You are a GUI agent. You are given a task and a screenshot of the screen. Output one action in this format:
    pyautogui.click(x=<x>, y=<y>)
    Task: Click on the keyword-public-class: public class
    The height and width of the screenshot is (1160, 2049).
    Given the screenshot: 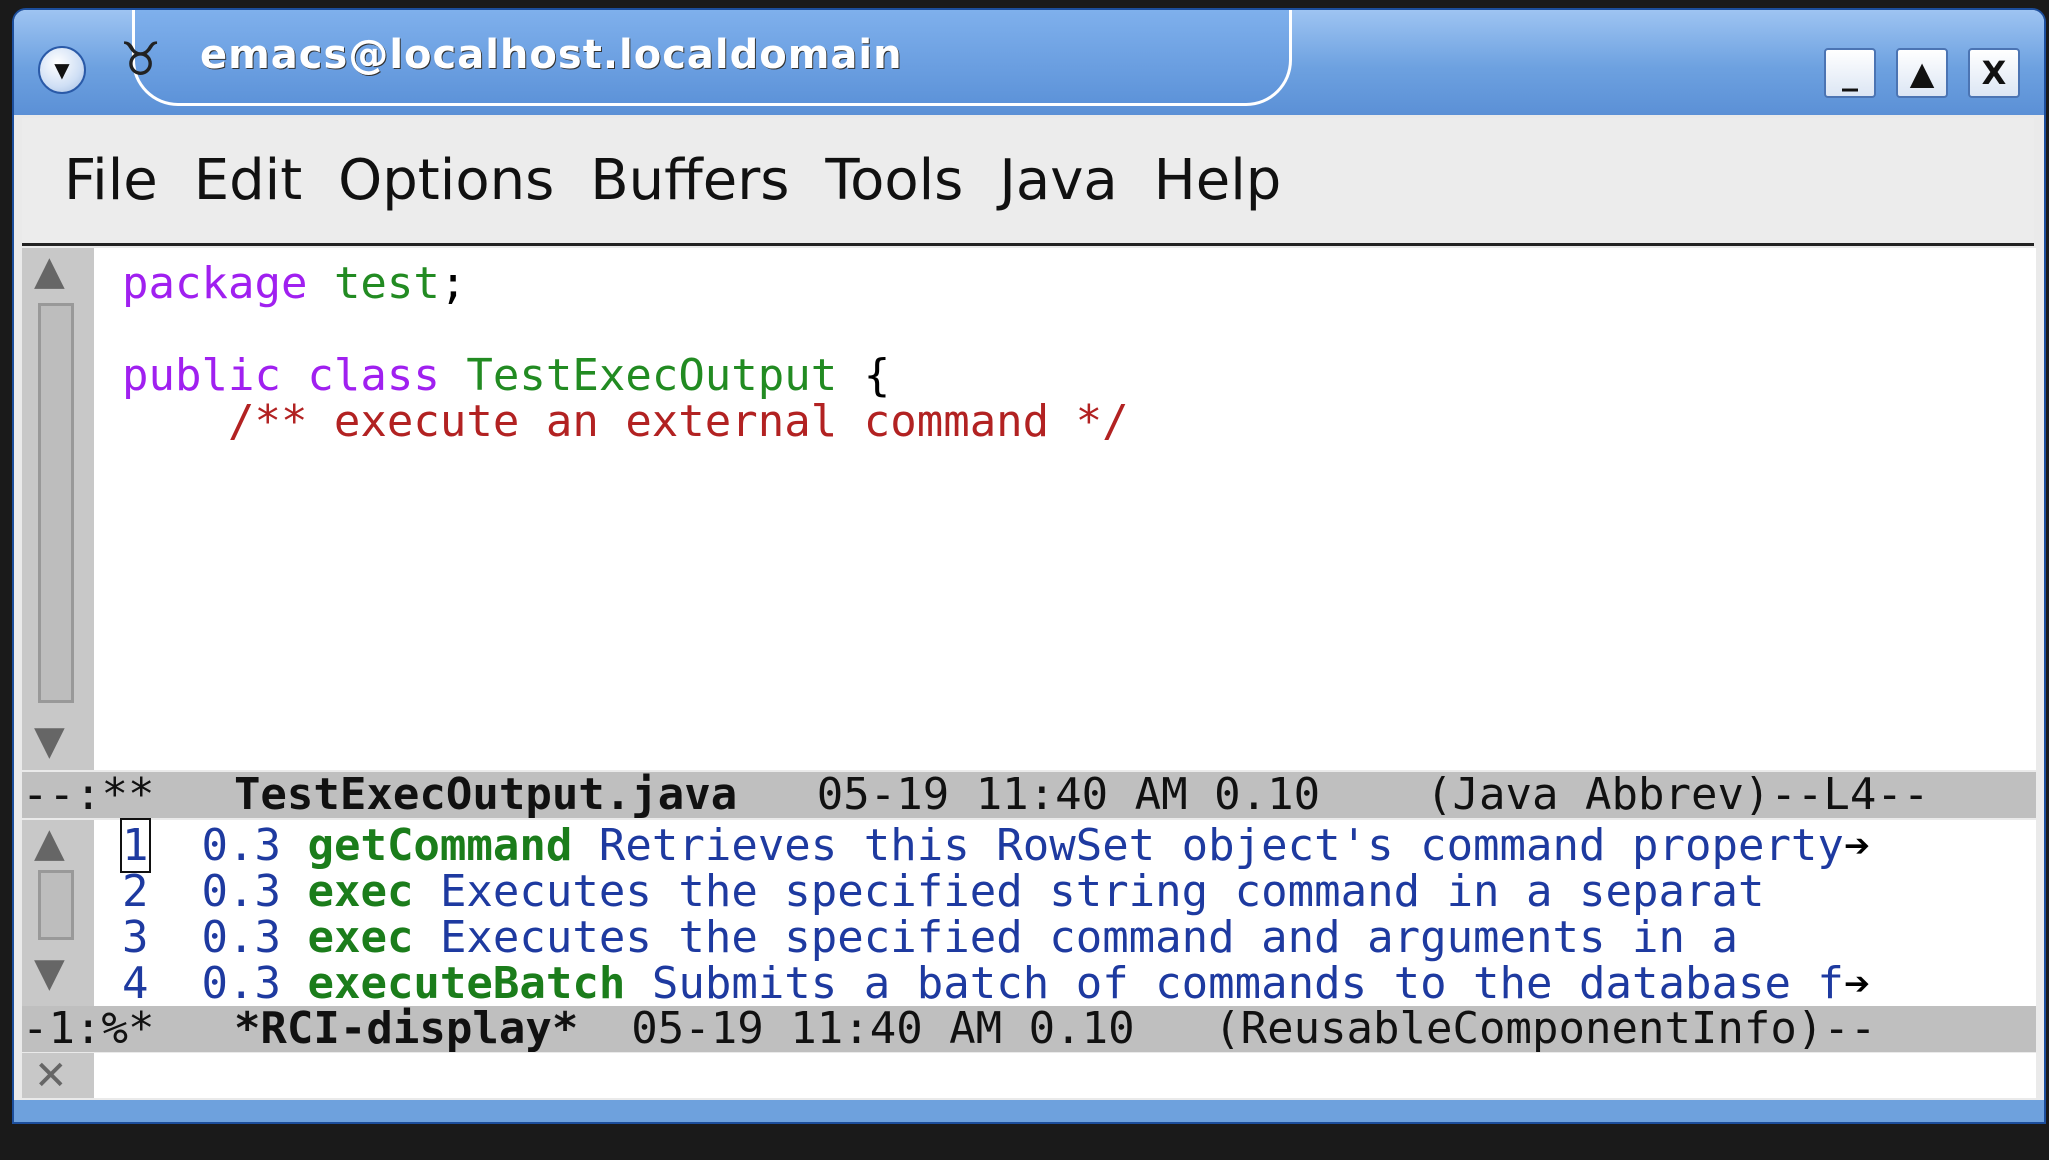 What is the action you would take?
    pyautogui.click(x=281, y=375)
    